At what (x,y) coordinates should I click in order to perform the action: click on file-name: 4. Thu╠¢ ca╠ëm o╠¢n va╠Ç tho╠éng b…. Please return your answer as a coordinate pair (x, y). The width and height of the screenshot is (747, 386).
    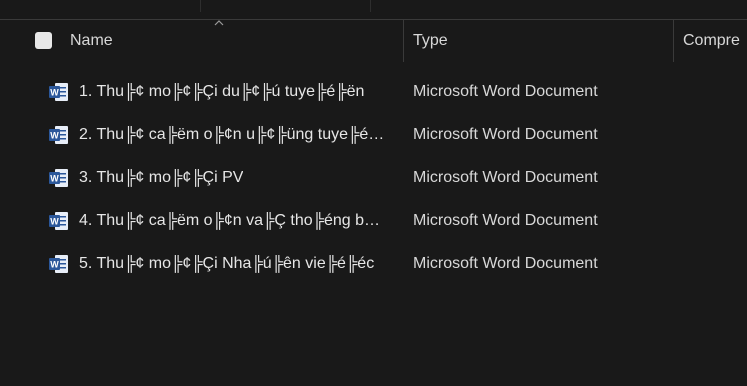
    Looking at the image, I should click on (229, 220).